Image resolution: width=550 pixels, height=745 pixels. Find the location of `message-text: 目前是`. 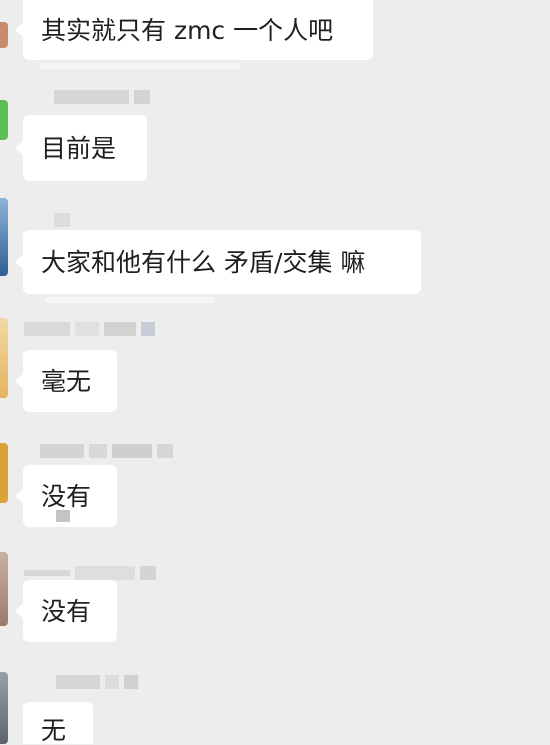

message-text: 目前是 is located at coordinates (79, 148).